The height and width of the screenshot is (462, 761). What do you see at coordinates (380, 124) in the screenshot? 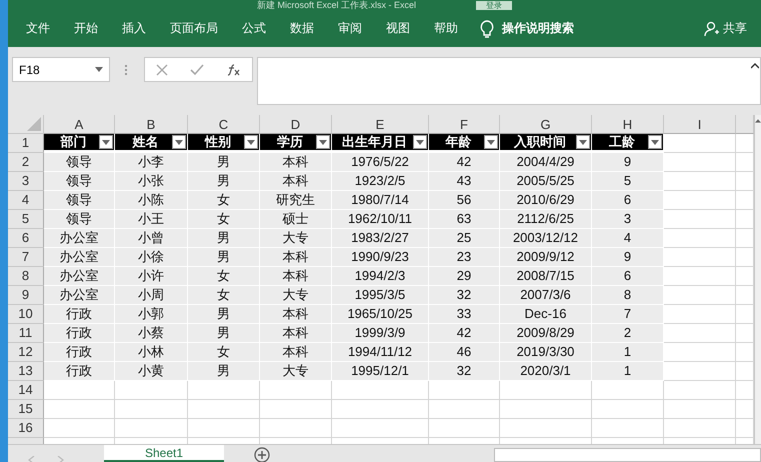
I see `column-header: E` at bounding box center [380, 124].